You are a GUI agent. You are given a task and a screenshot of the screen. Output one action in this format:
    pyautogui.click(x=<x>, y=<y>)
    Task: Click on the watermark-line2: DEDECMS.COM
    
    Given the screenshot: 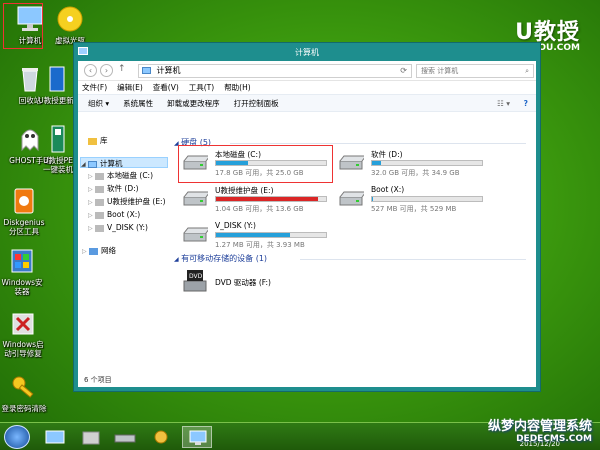 What is the action you would take?
    pyautogui.click(x=554, y=439)
    